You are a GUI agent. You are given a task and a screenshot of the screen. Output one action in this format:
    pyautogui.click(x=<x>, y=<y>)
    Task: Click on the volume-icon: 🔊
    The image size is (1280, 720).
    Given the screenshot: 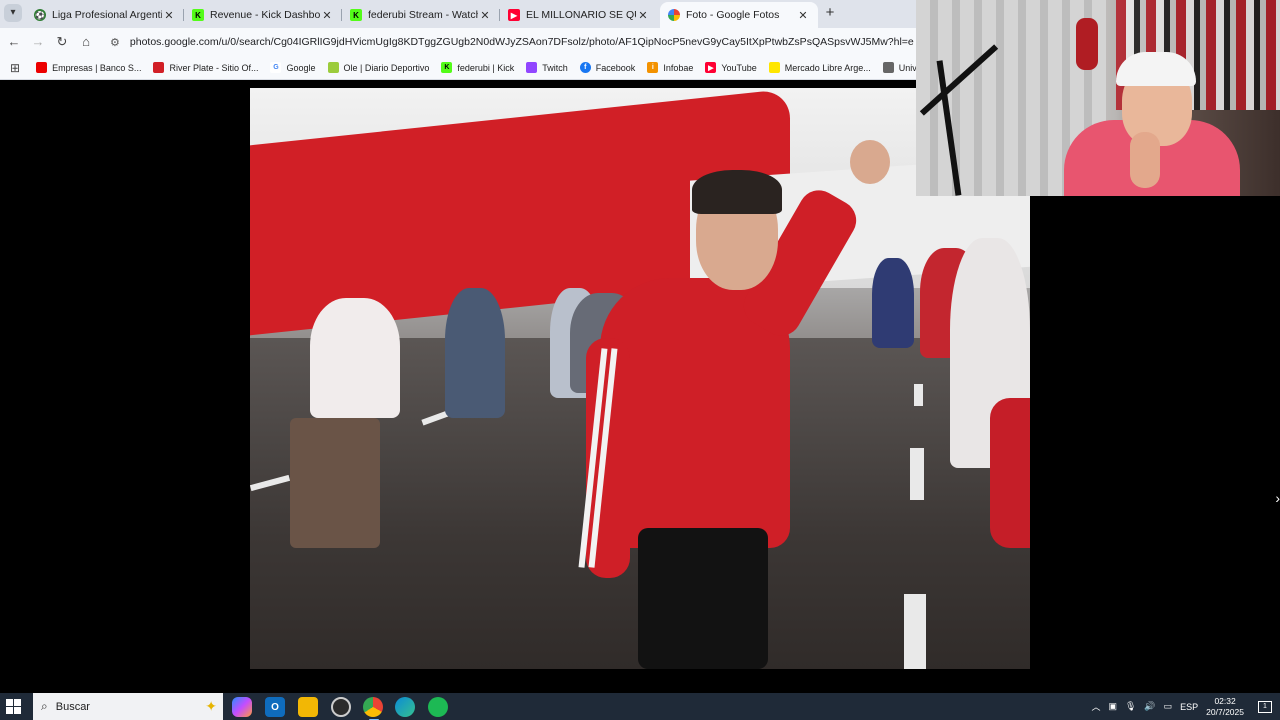 What is the action you would take?
    pyautogui.click(x=1149, y=706)
    